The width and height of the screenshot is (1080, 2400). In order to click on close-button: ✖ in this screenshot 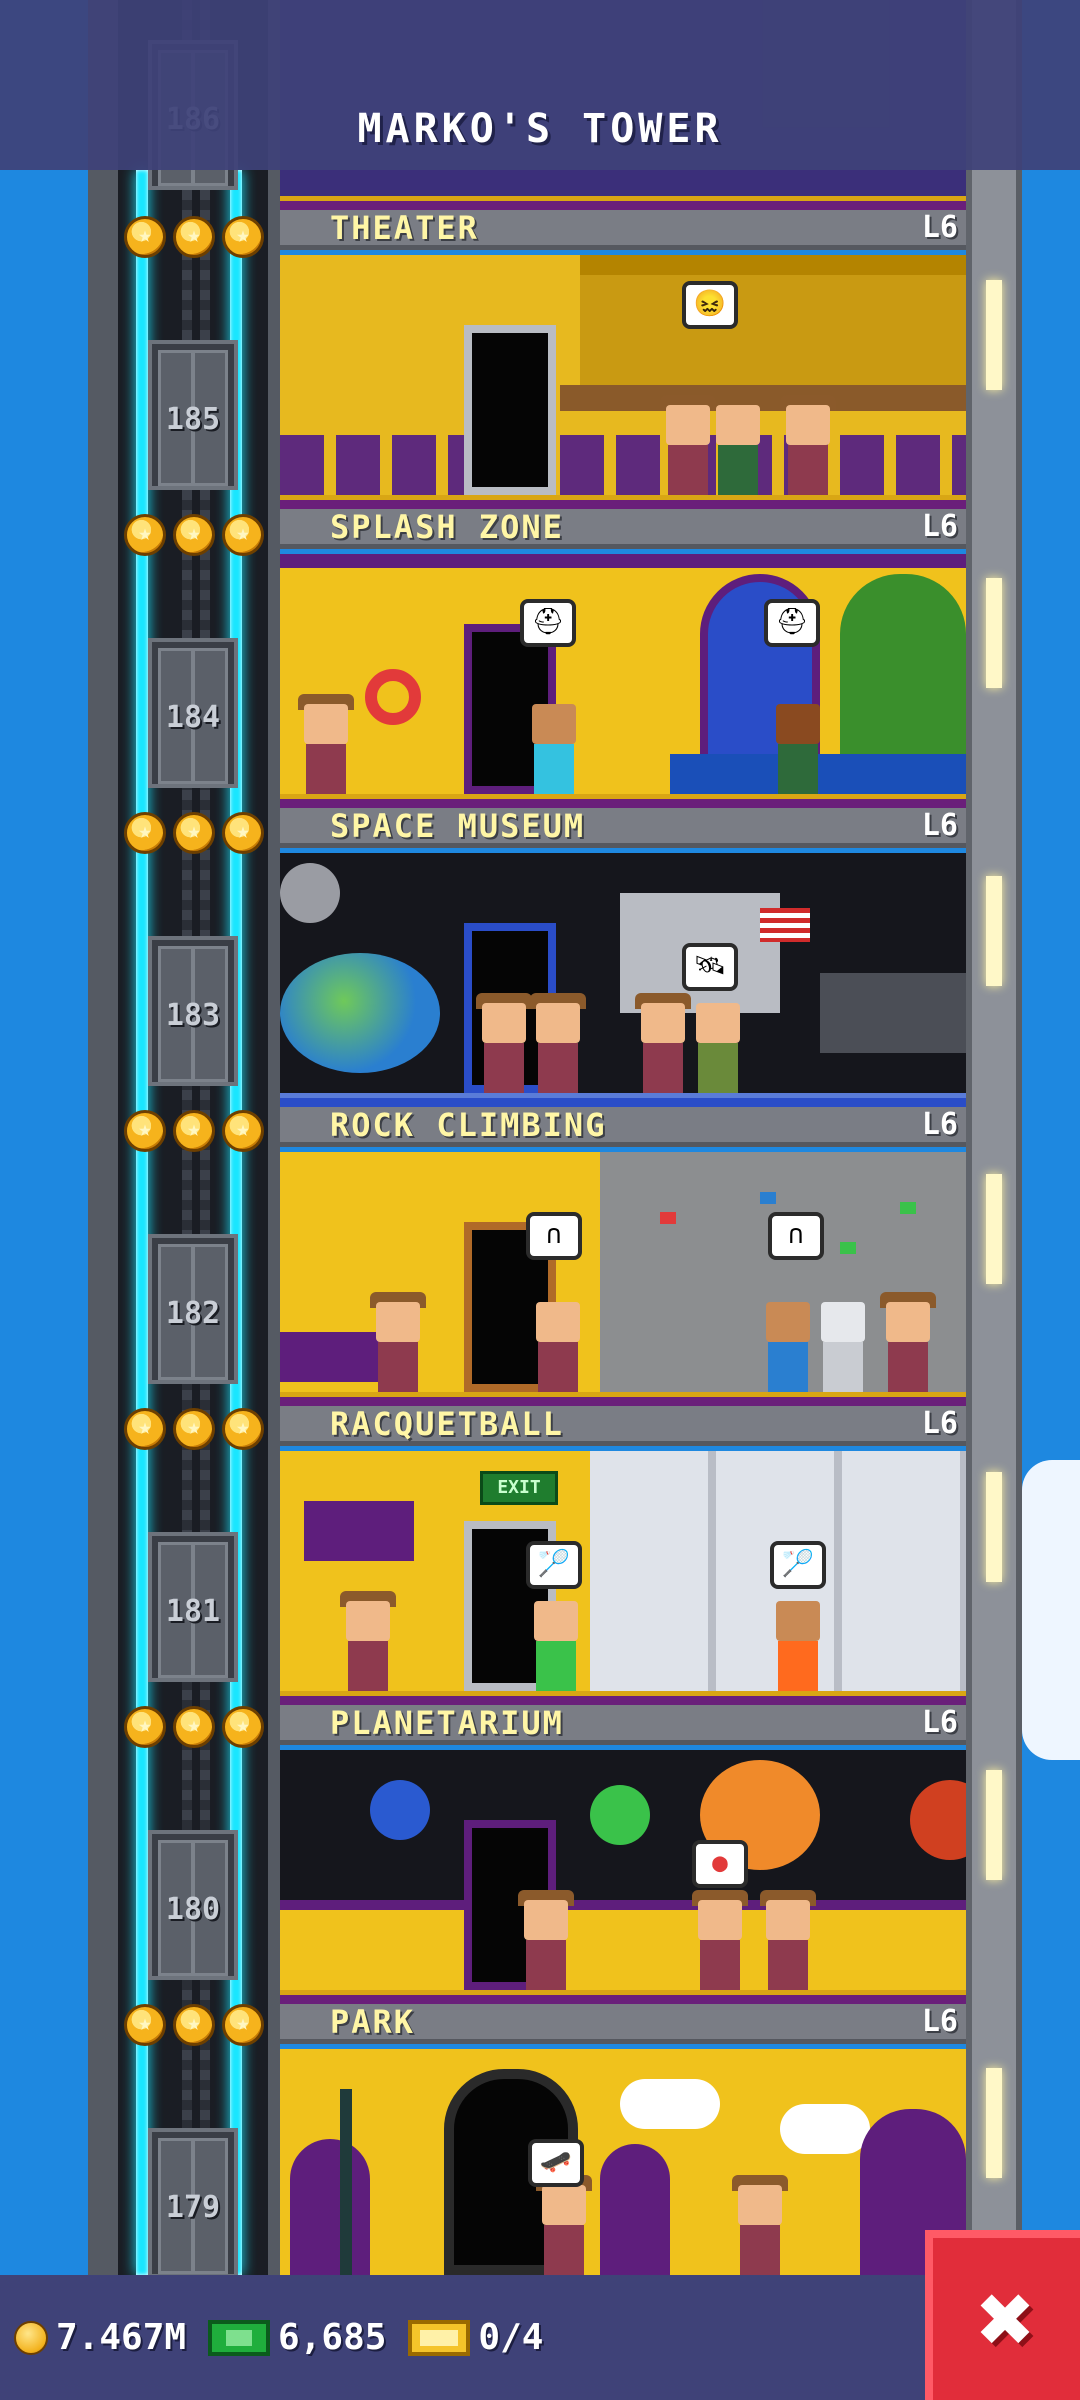, I will do `click(1002, 2315)`.